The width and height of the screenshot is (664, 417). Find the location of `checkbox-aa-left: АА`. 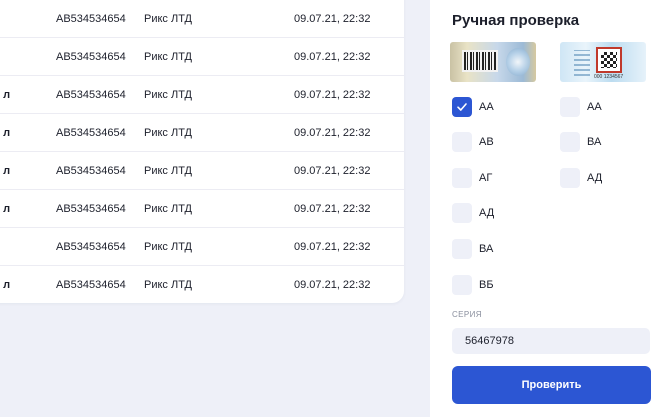

checkbox-aa-left: АА is located at coordinates (473, 107).